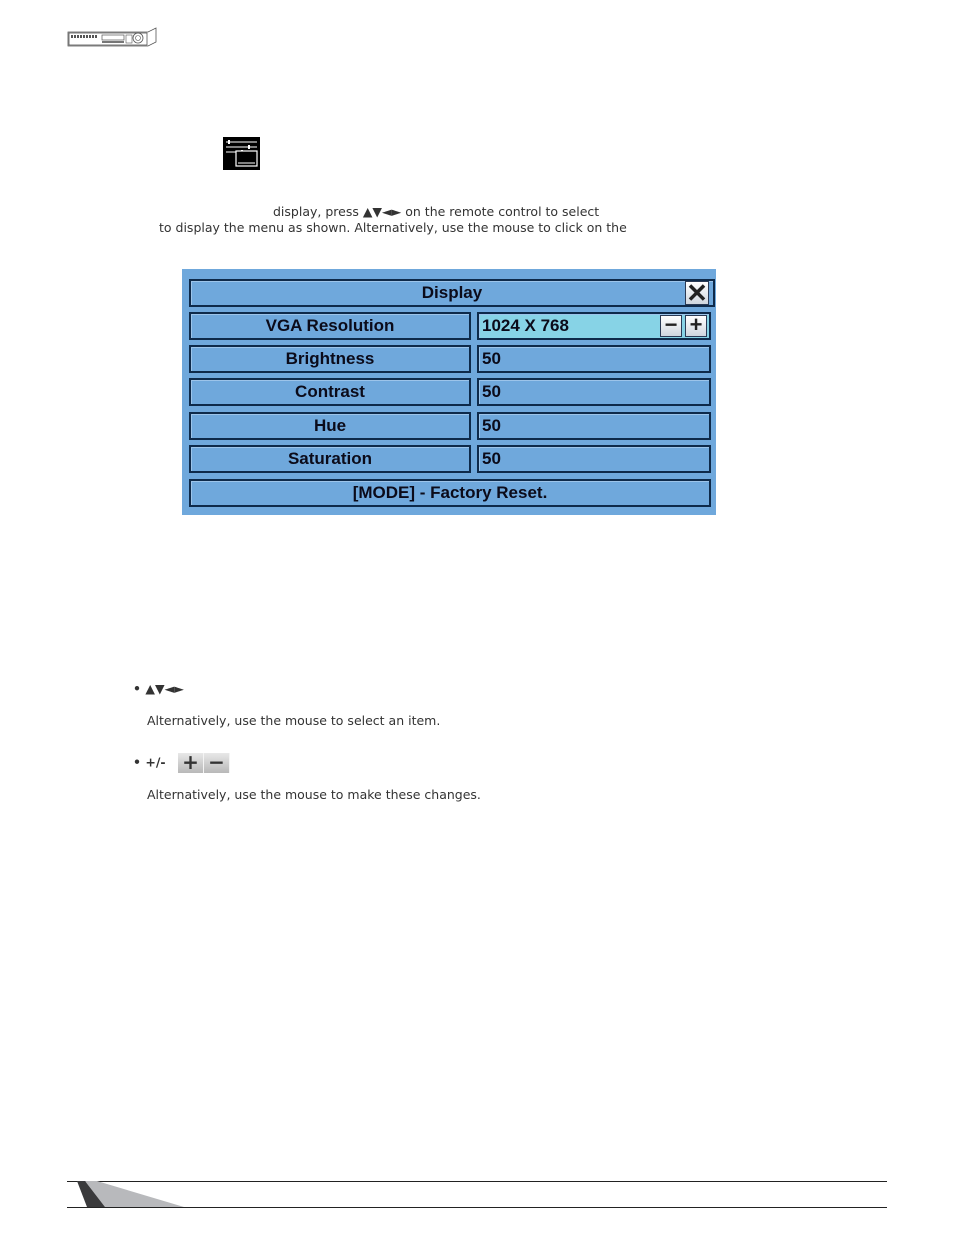 The image size is (954, 1235). What do you see at coordinates (594, 459) in the screenshot?
I see `saturation-field: 50` at bounding box center [594, 459].